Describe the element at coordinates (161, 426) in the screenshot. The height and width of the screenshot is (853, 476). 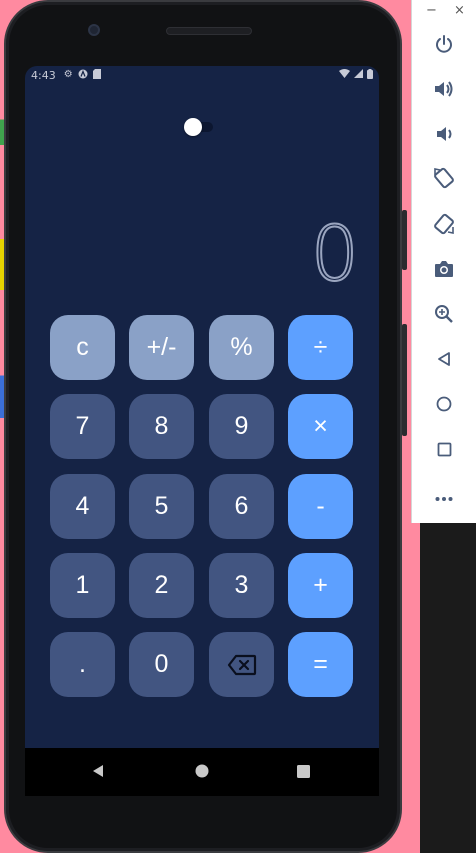
I see `digit-8-button: 8` at that location.